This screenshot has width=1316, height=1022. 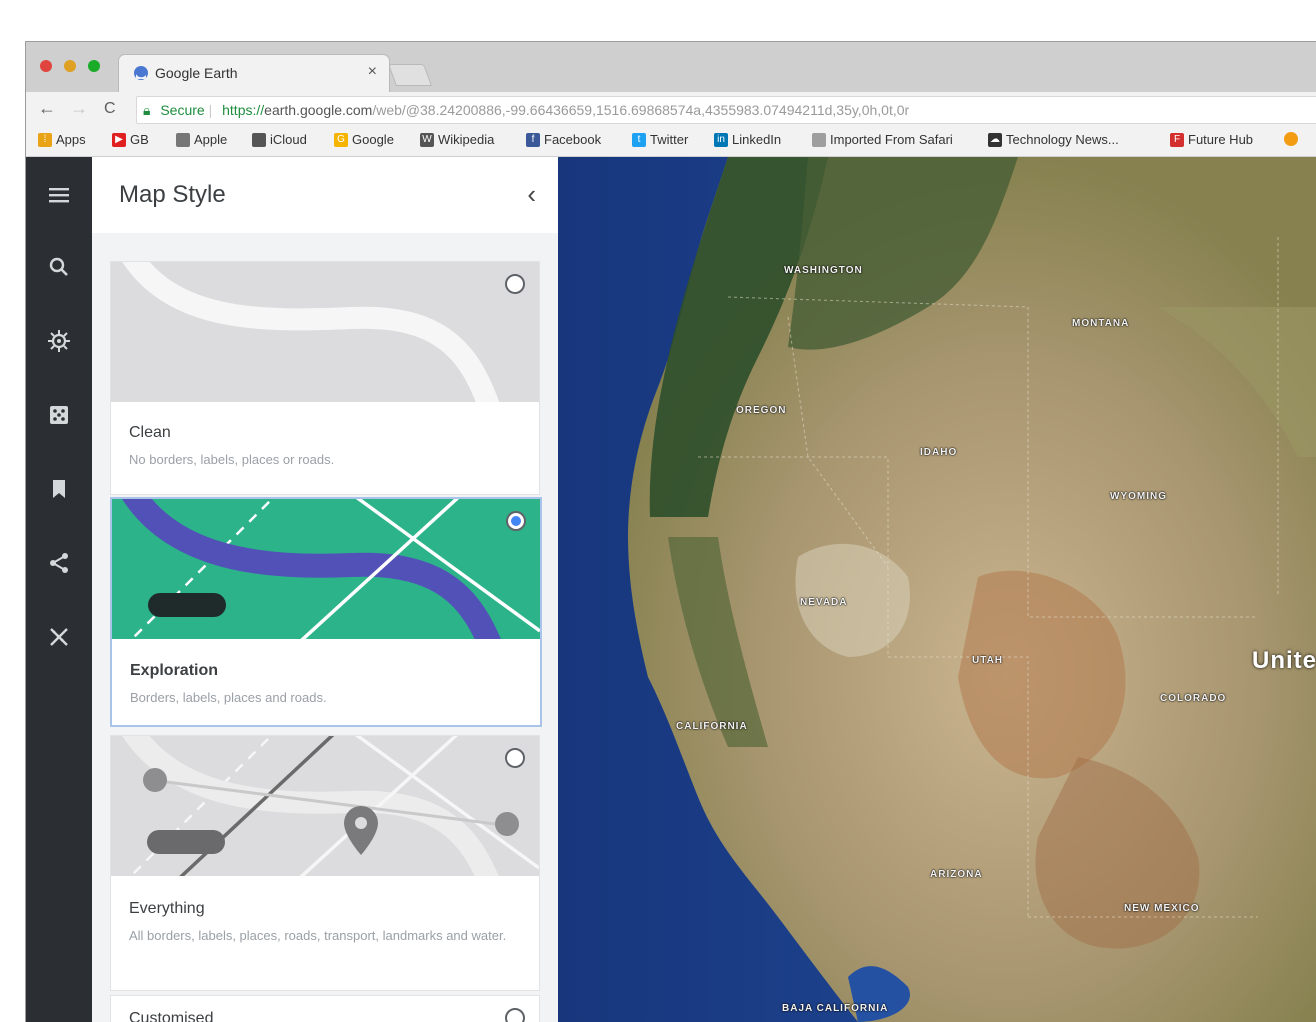 What do you see at coordinates (45, 139) in the screenshot?
I see `apps-grid-icon: ⁞` at bounding box center [45, 139].